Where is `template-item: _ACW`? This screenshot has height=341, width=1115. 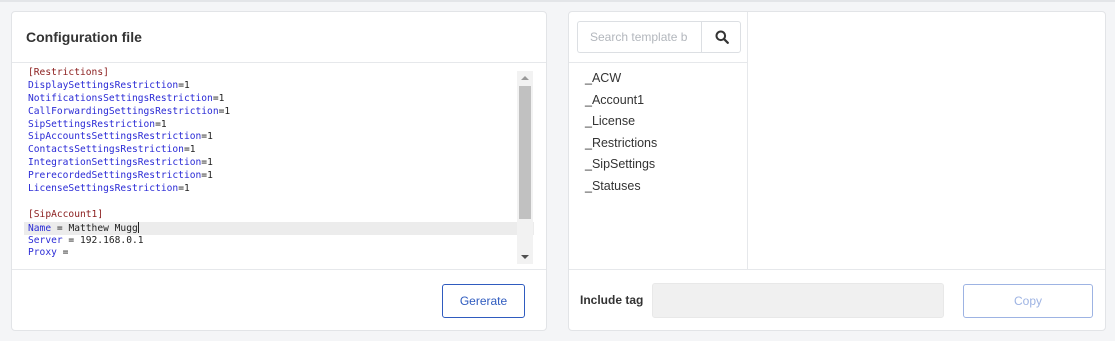
template-item: _ACW is located at coordinates (621, 81).